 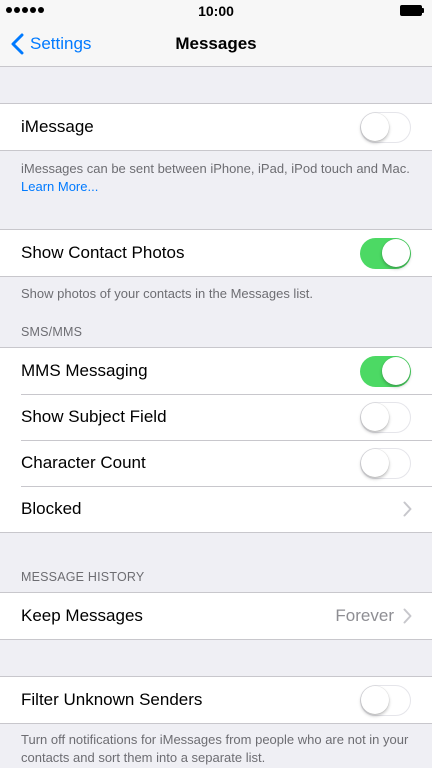 What do you see at coordinates (216, 44) in the screenshot?
I see `navigation-bar: Messages Settings` at bounding box center [216, 44].